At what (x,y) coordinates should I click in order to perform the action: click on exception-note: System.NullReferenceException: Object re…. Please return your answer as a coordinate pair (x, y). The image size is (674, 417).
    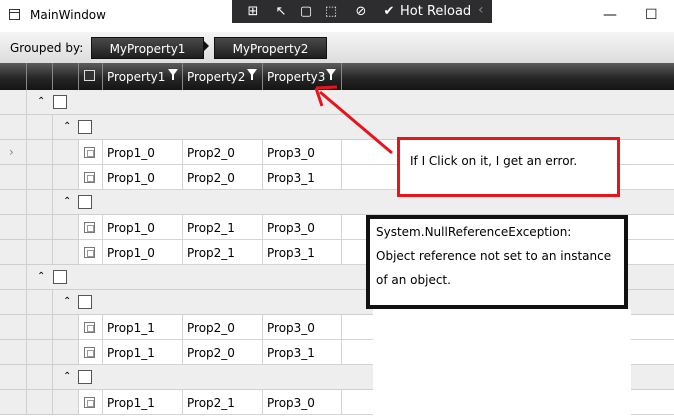
    Looking at the image, I should click on (497, 262).